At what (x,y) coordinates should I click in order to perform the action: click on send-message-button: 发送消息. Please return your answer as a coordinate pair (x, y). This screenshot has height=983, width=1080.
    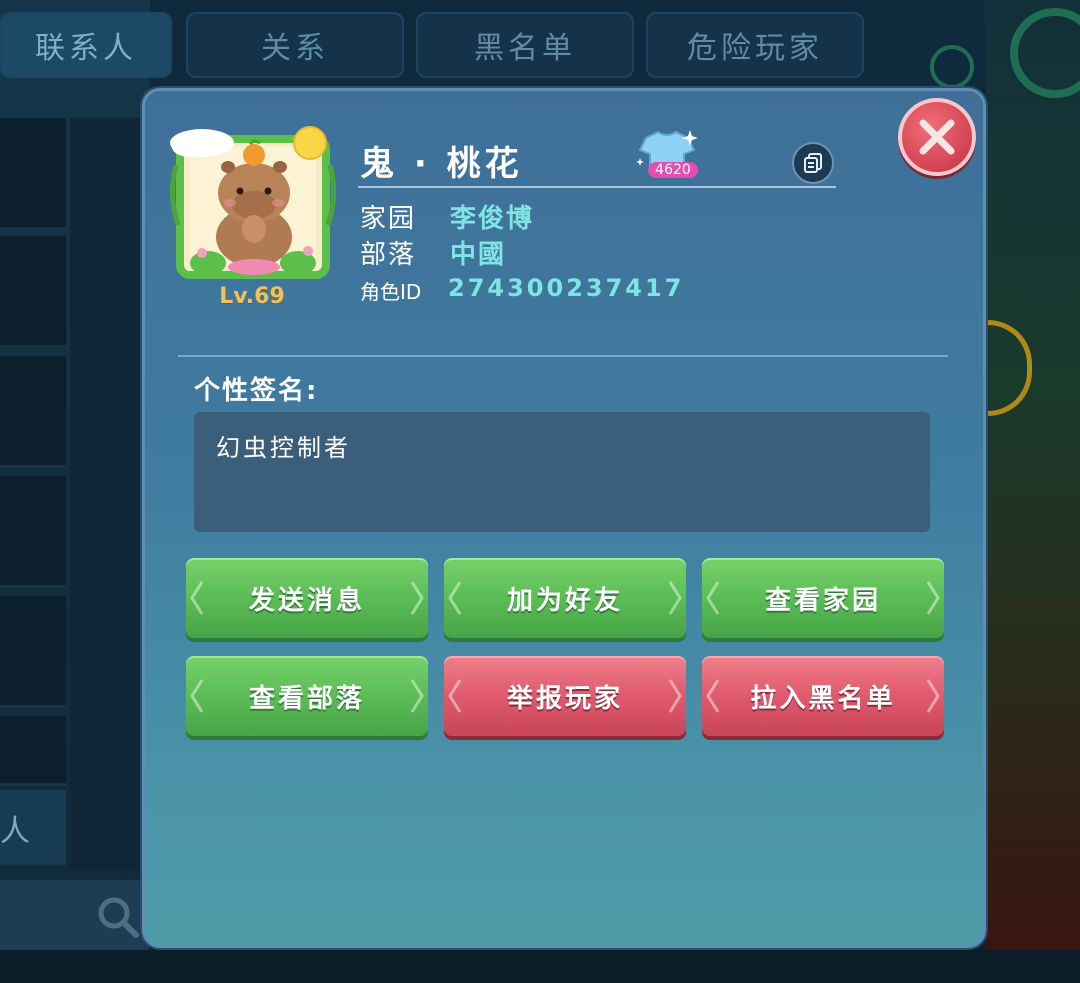
    Looking at the image, I should click on (307, 598).